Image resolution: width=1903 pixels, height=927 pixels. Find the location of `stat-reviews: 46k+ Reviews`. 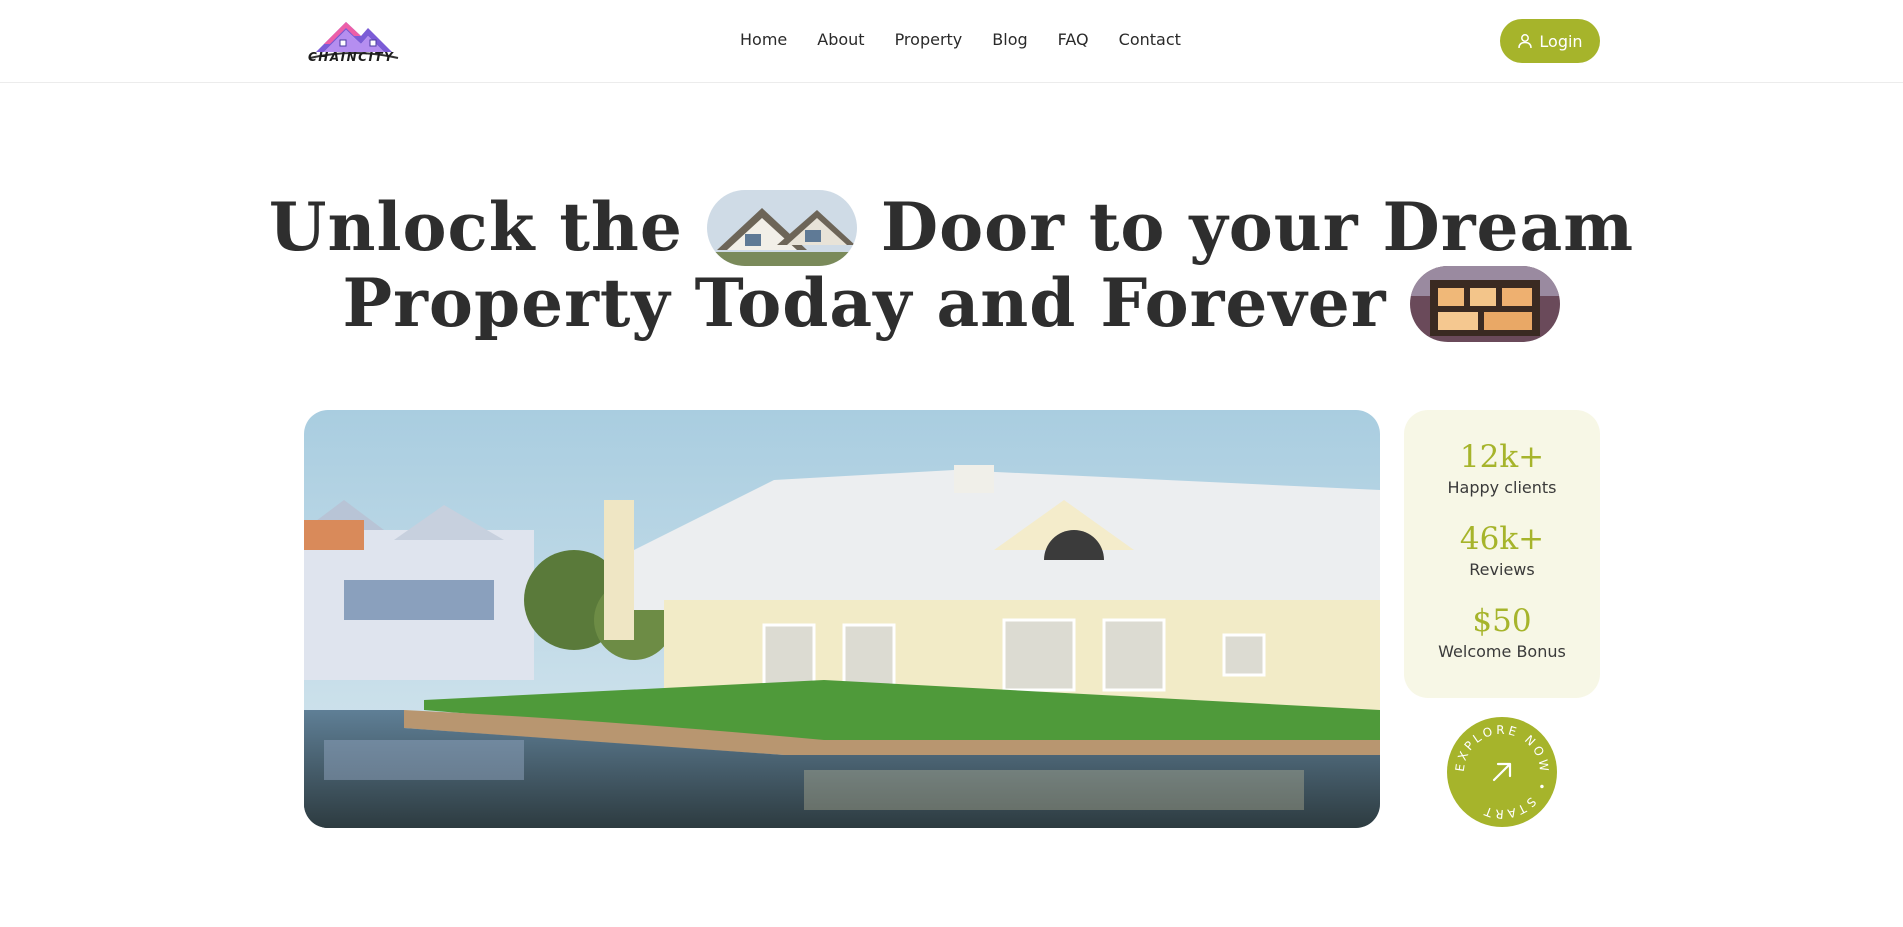

stat-reviews: 46k+ Reviews is located at coordinates (1502, 550).